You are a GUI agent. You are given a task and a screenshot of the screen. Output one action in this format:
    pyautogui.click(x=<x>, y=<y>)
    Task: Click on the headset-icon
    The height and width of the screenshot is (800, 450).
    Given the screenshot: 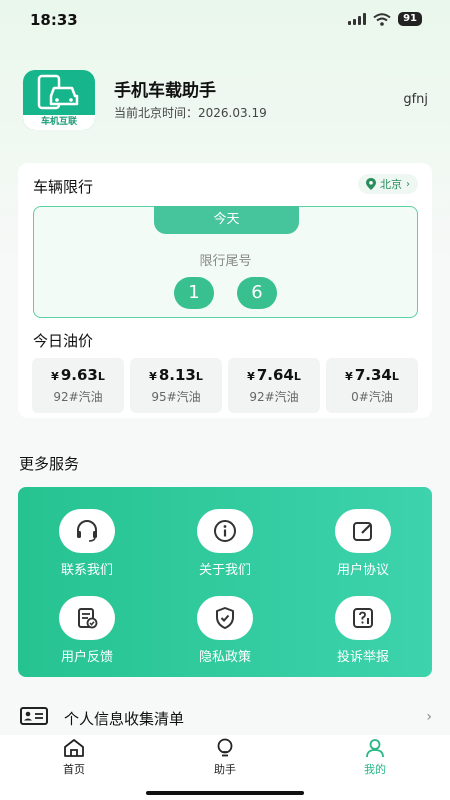 What is the action you would take?
    pyautogui.click(x=87, y=531)
    